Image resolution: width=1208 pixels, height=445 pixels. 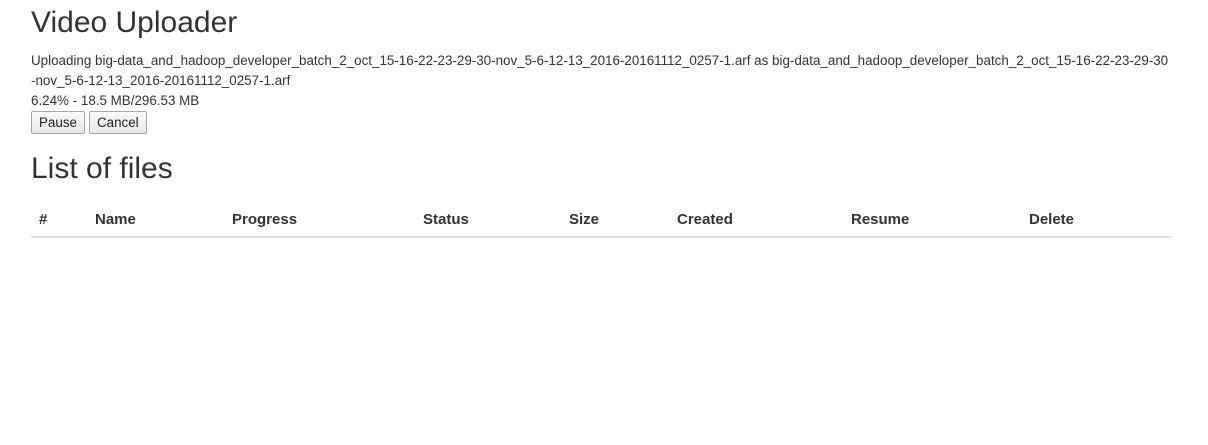 I want to click on column-header-resume: Resume, so click(x=932, y=220).